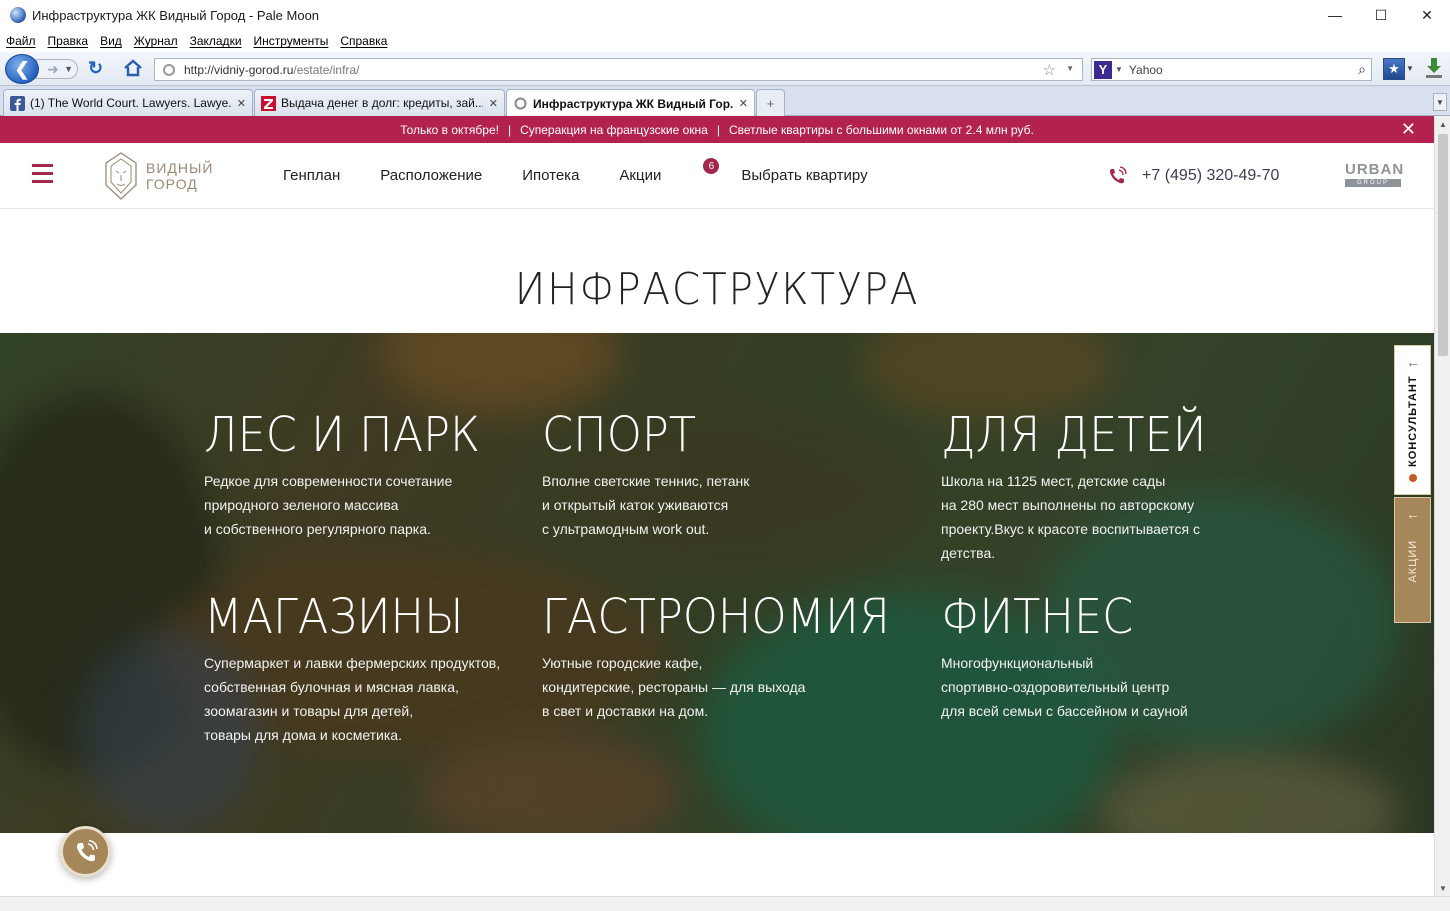  What do you see at coordinates (1103, 69) in the screenshot?
I see `yahoo-engine-icon: Y` at bounding box center [1103, 69].